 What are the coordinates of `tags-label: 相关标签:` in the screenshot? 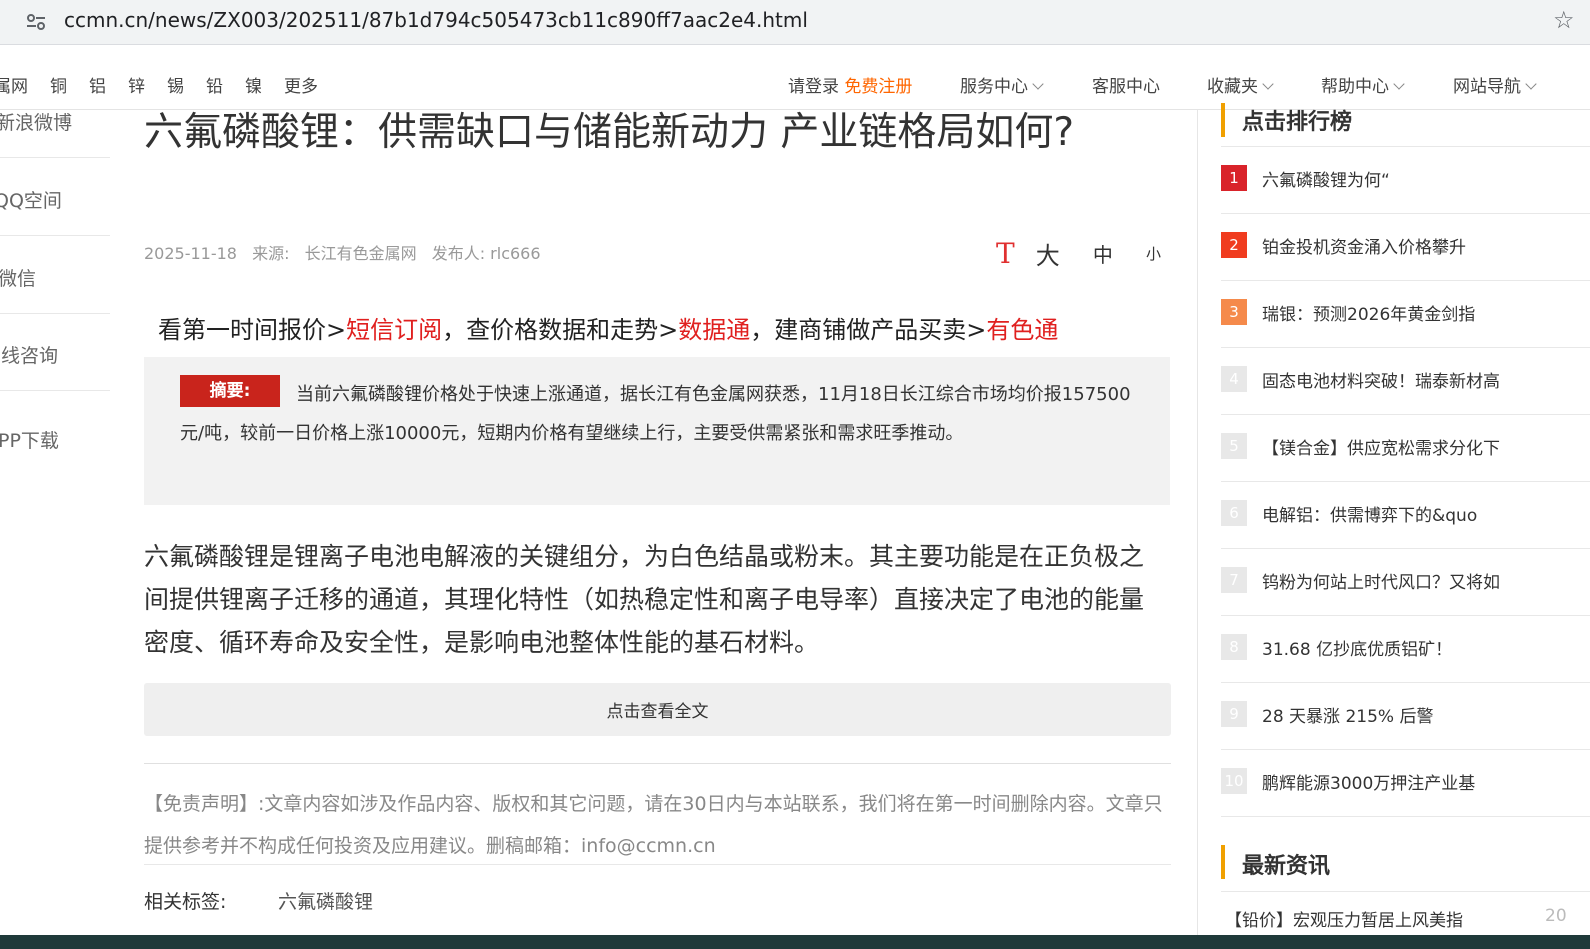 It's located at (185, 902).